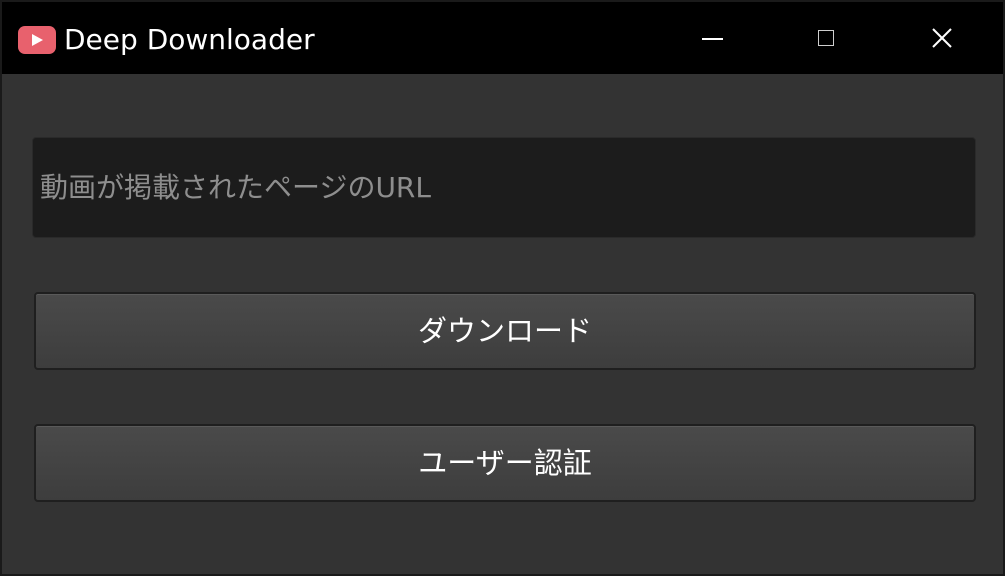  What do you see at coordinates (189, 39) in the screenshot?
I see `window-title: Deep Downloader` at bounding box center [189, 39].